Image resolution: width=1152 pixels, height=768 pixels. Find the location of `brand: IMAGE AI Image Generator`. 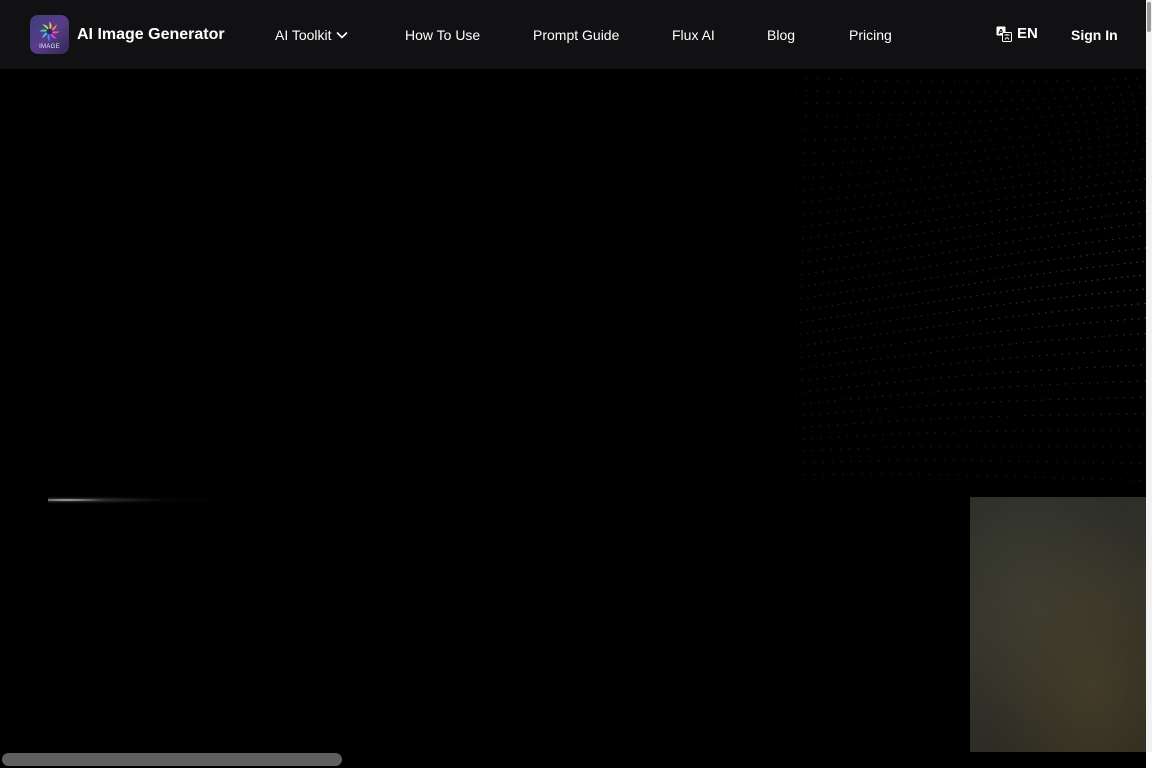

brand: IMAGE AI Image Generator is located at coordinates (127, 34).